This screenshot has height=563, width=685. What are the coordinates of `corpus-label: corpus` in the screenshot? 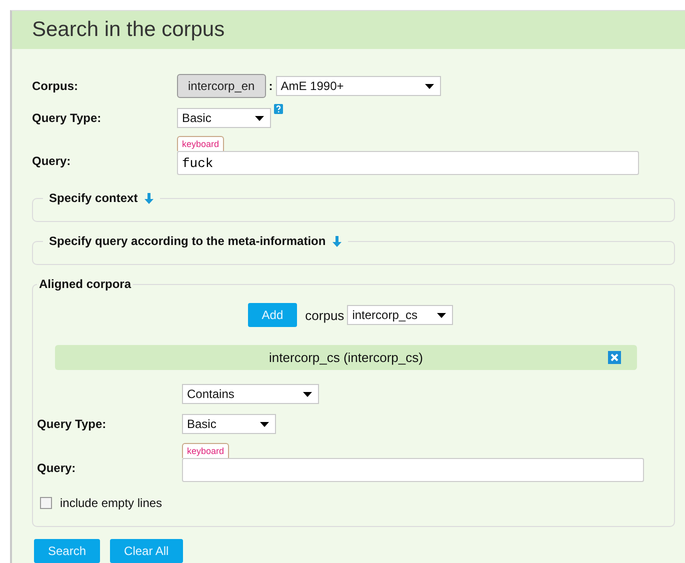 It's located at (324, 315).